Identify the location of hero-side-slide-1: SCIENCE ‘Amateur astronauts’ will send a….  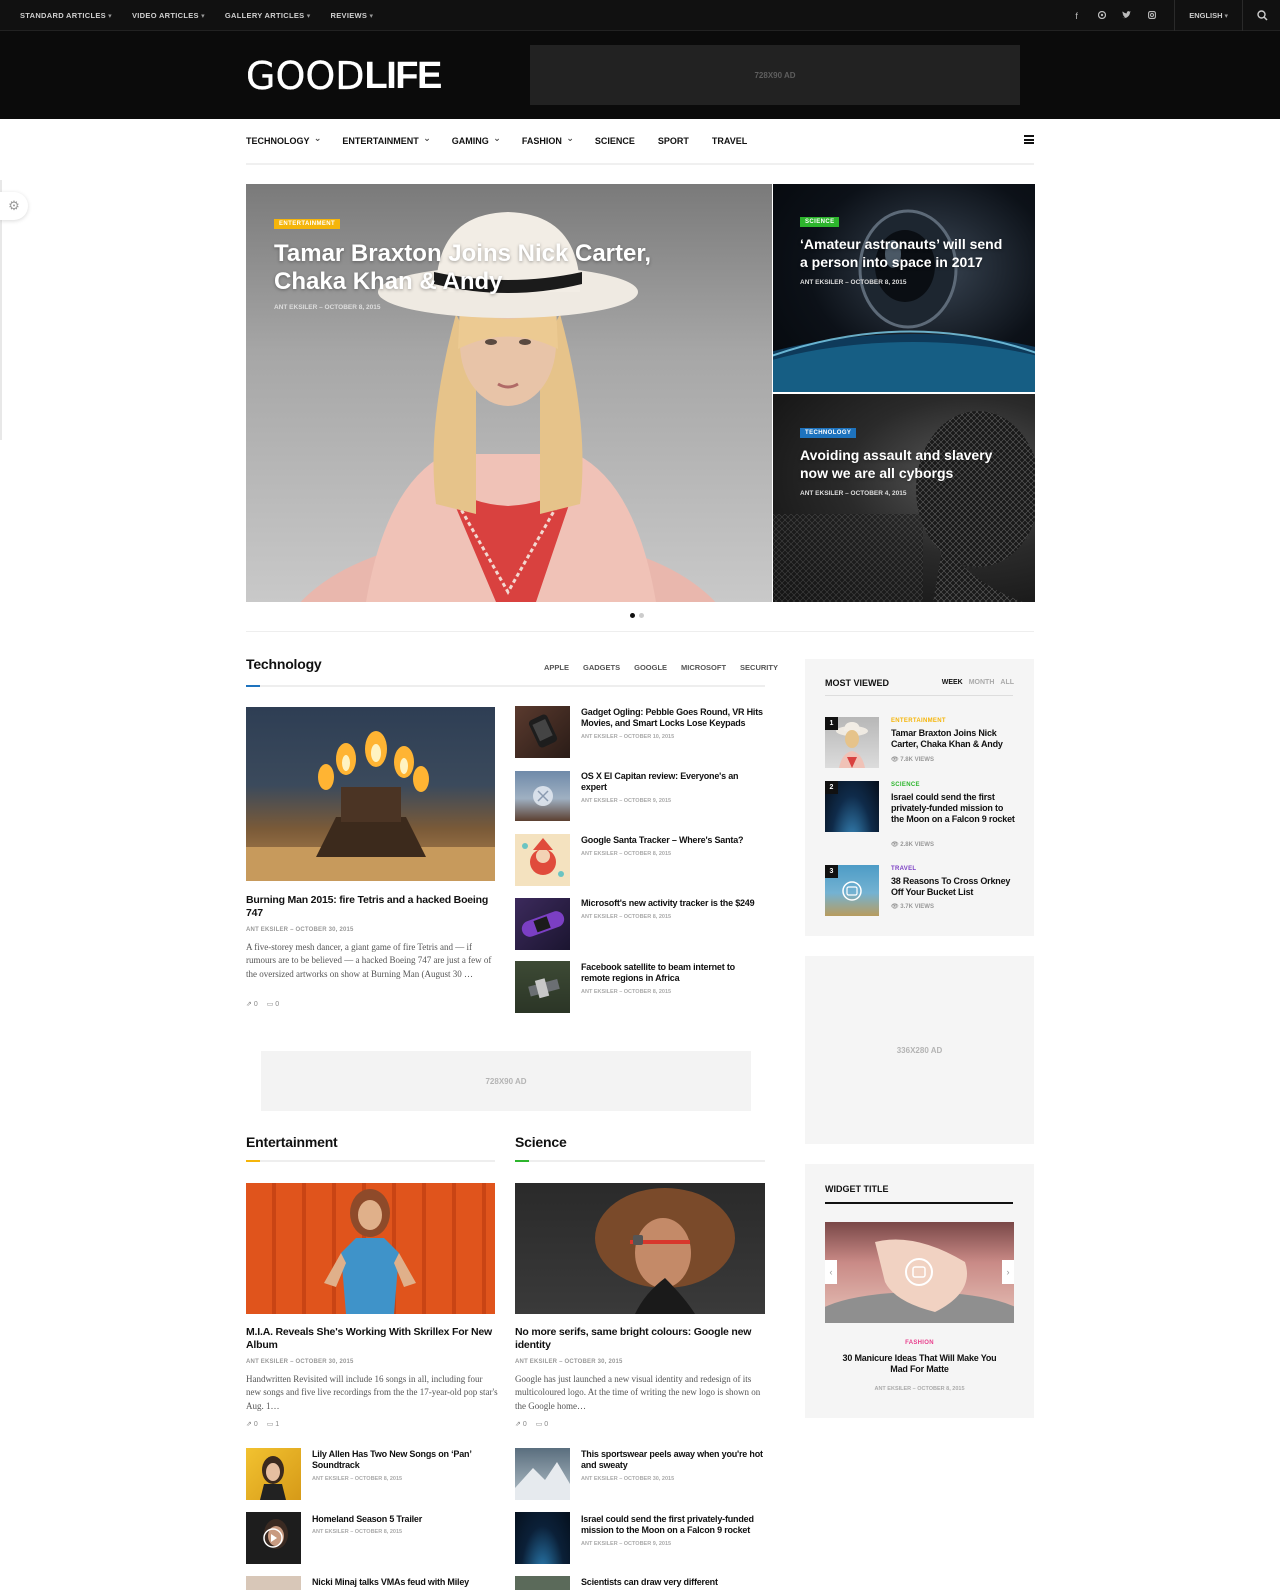
(904, 288).